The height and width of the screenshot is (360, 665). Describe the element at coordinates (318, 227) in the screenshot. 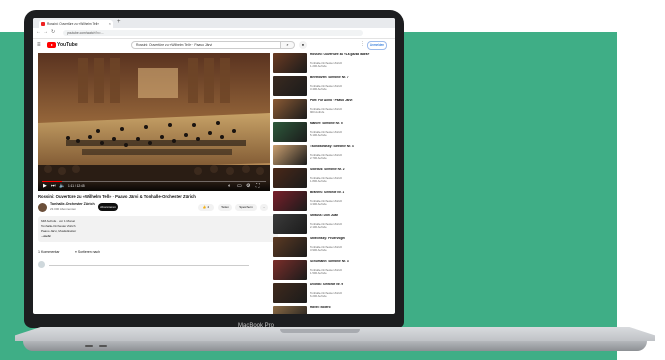

I see `recommended-views: 2.100 Aufrufe` at that location.